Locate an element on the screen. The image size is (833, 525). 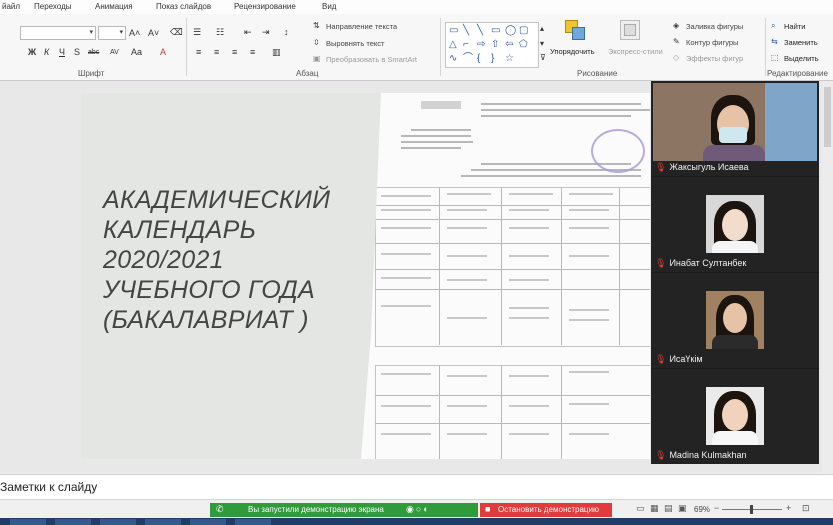
zoom-out-icon: − is located at coordinates (716, 508).